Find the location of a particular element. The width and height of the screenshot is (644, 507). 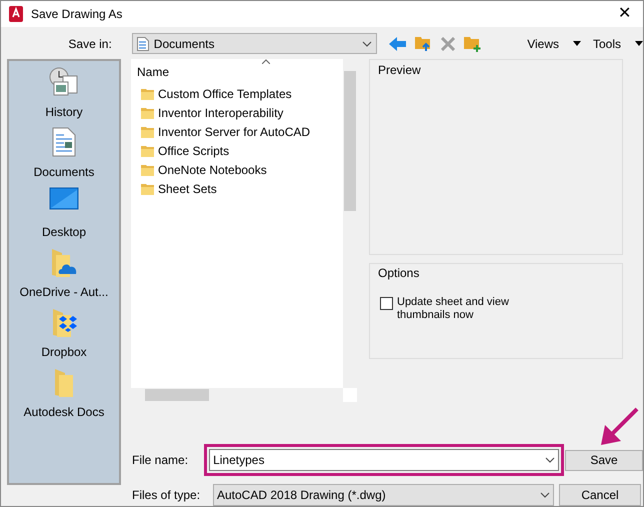

location-dropdown: Documents is located at coordinates (255, 43).